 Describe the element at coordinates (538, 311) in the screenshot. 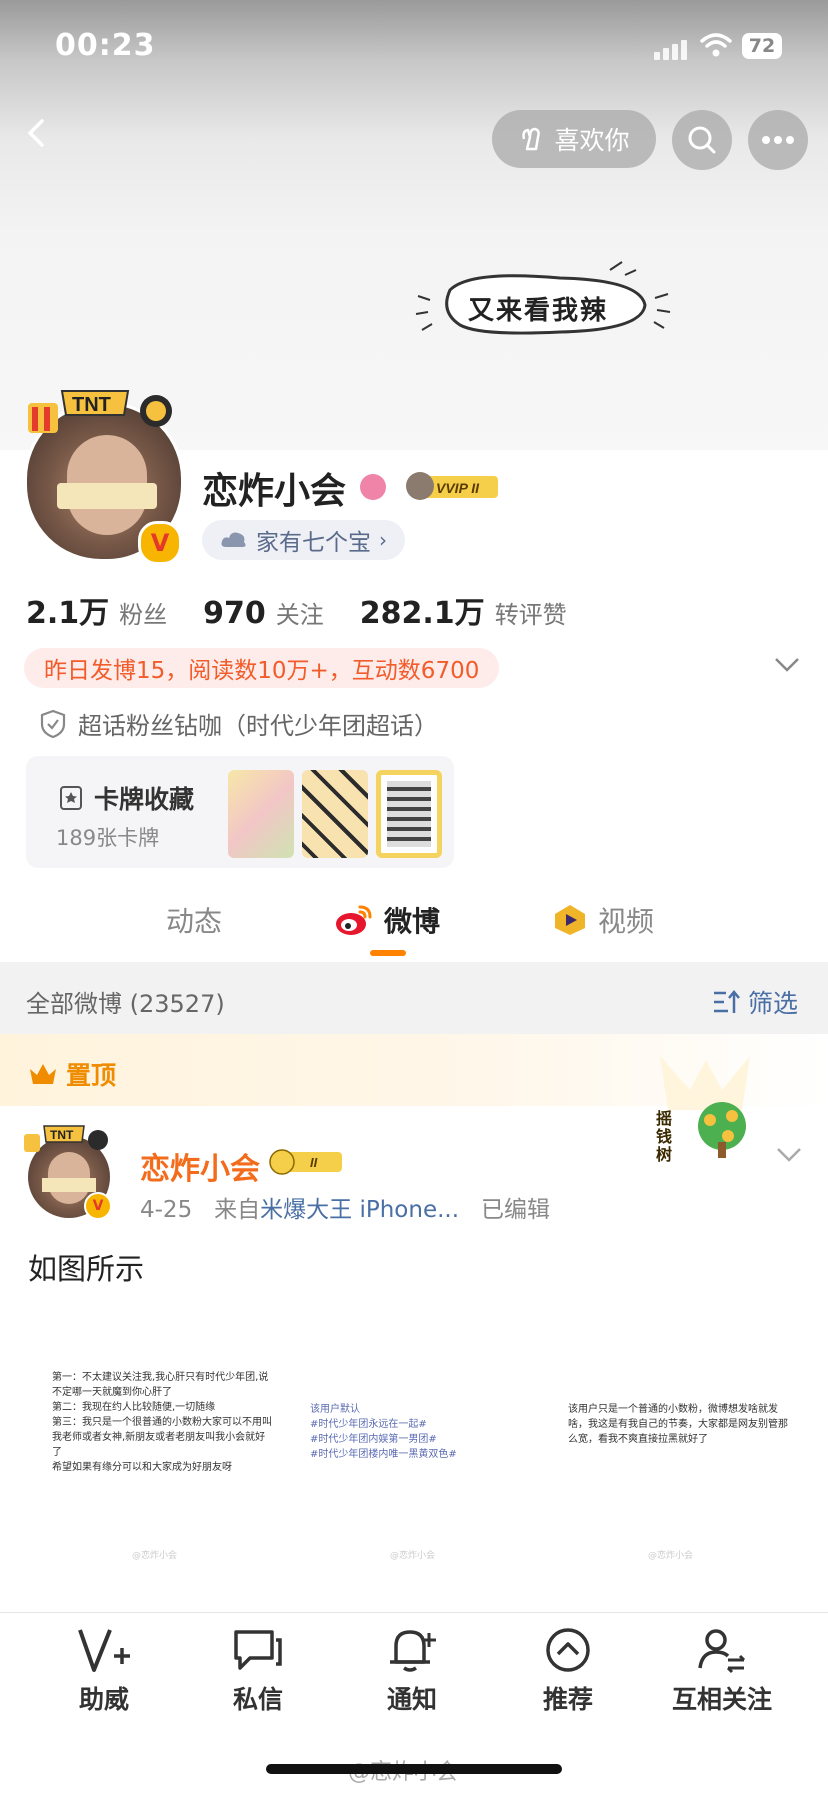

I see `sticker-text: 又来看我辣` at that location.